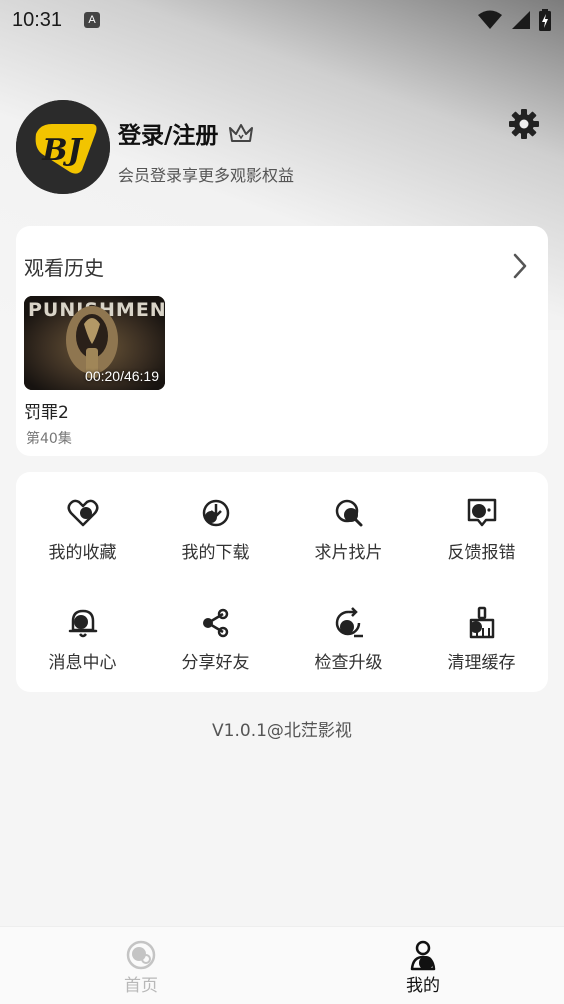 The width and height of the screenshot is (564, 1004). What do you see at coordinates (82, 623) in the screenshot?
I see `bell-icon` at bounding box center [82, 623].